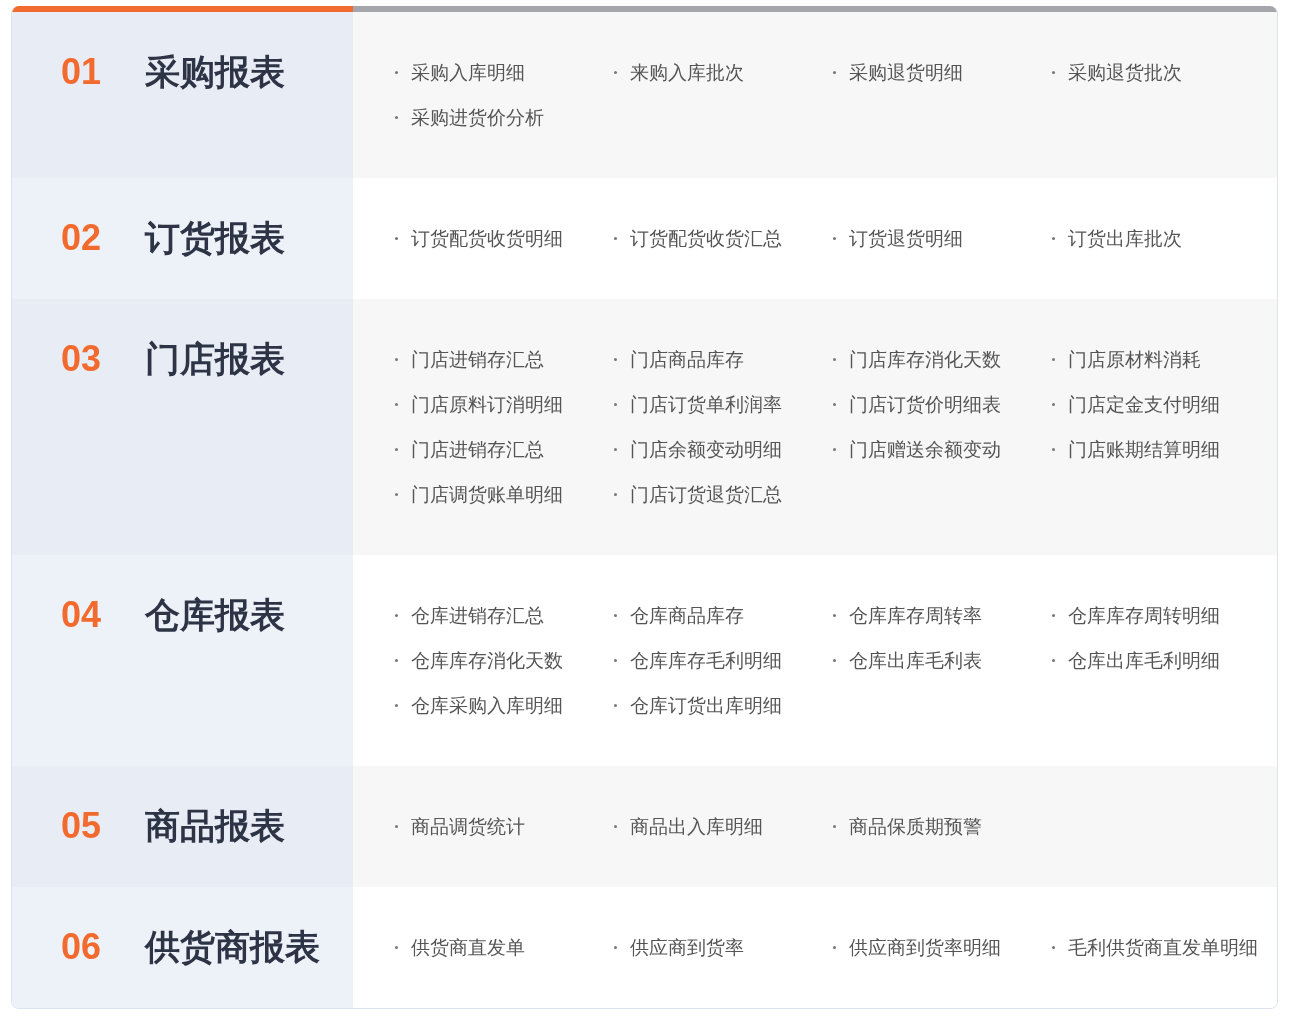  Describe the element at coordinates (1144, 660) in the screenshot. I see `report-link: 仓库出库毛利明细` at that location.